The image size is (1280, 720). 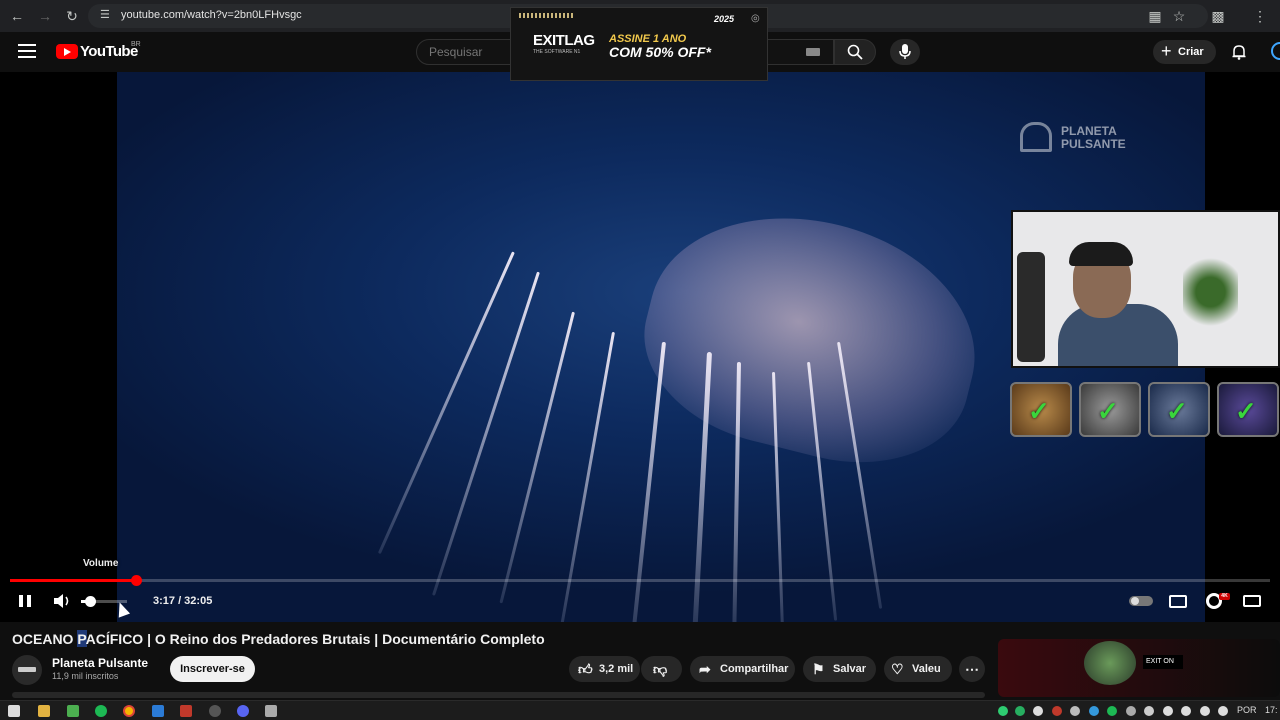 I want to click on network-icon, so click(x=1186, y=711).